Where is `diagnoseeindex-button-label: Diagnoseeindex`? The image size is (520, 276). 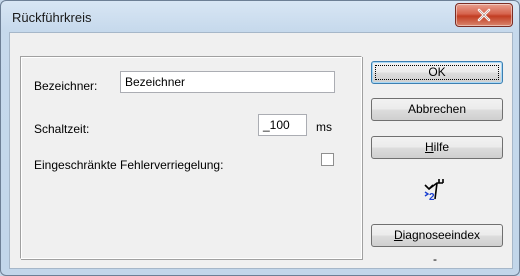
diagnoseeindex-button-label: Diagnoseeindex is located at coordinates (437, 235).